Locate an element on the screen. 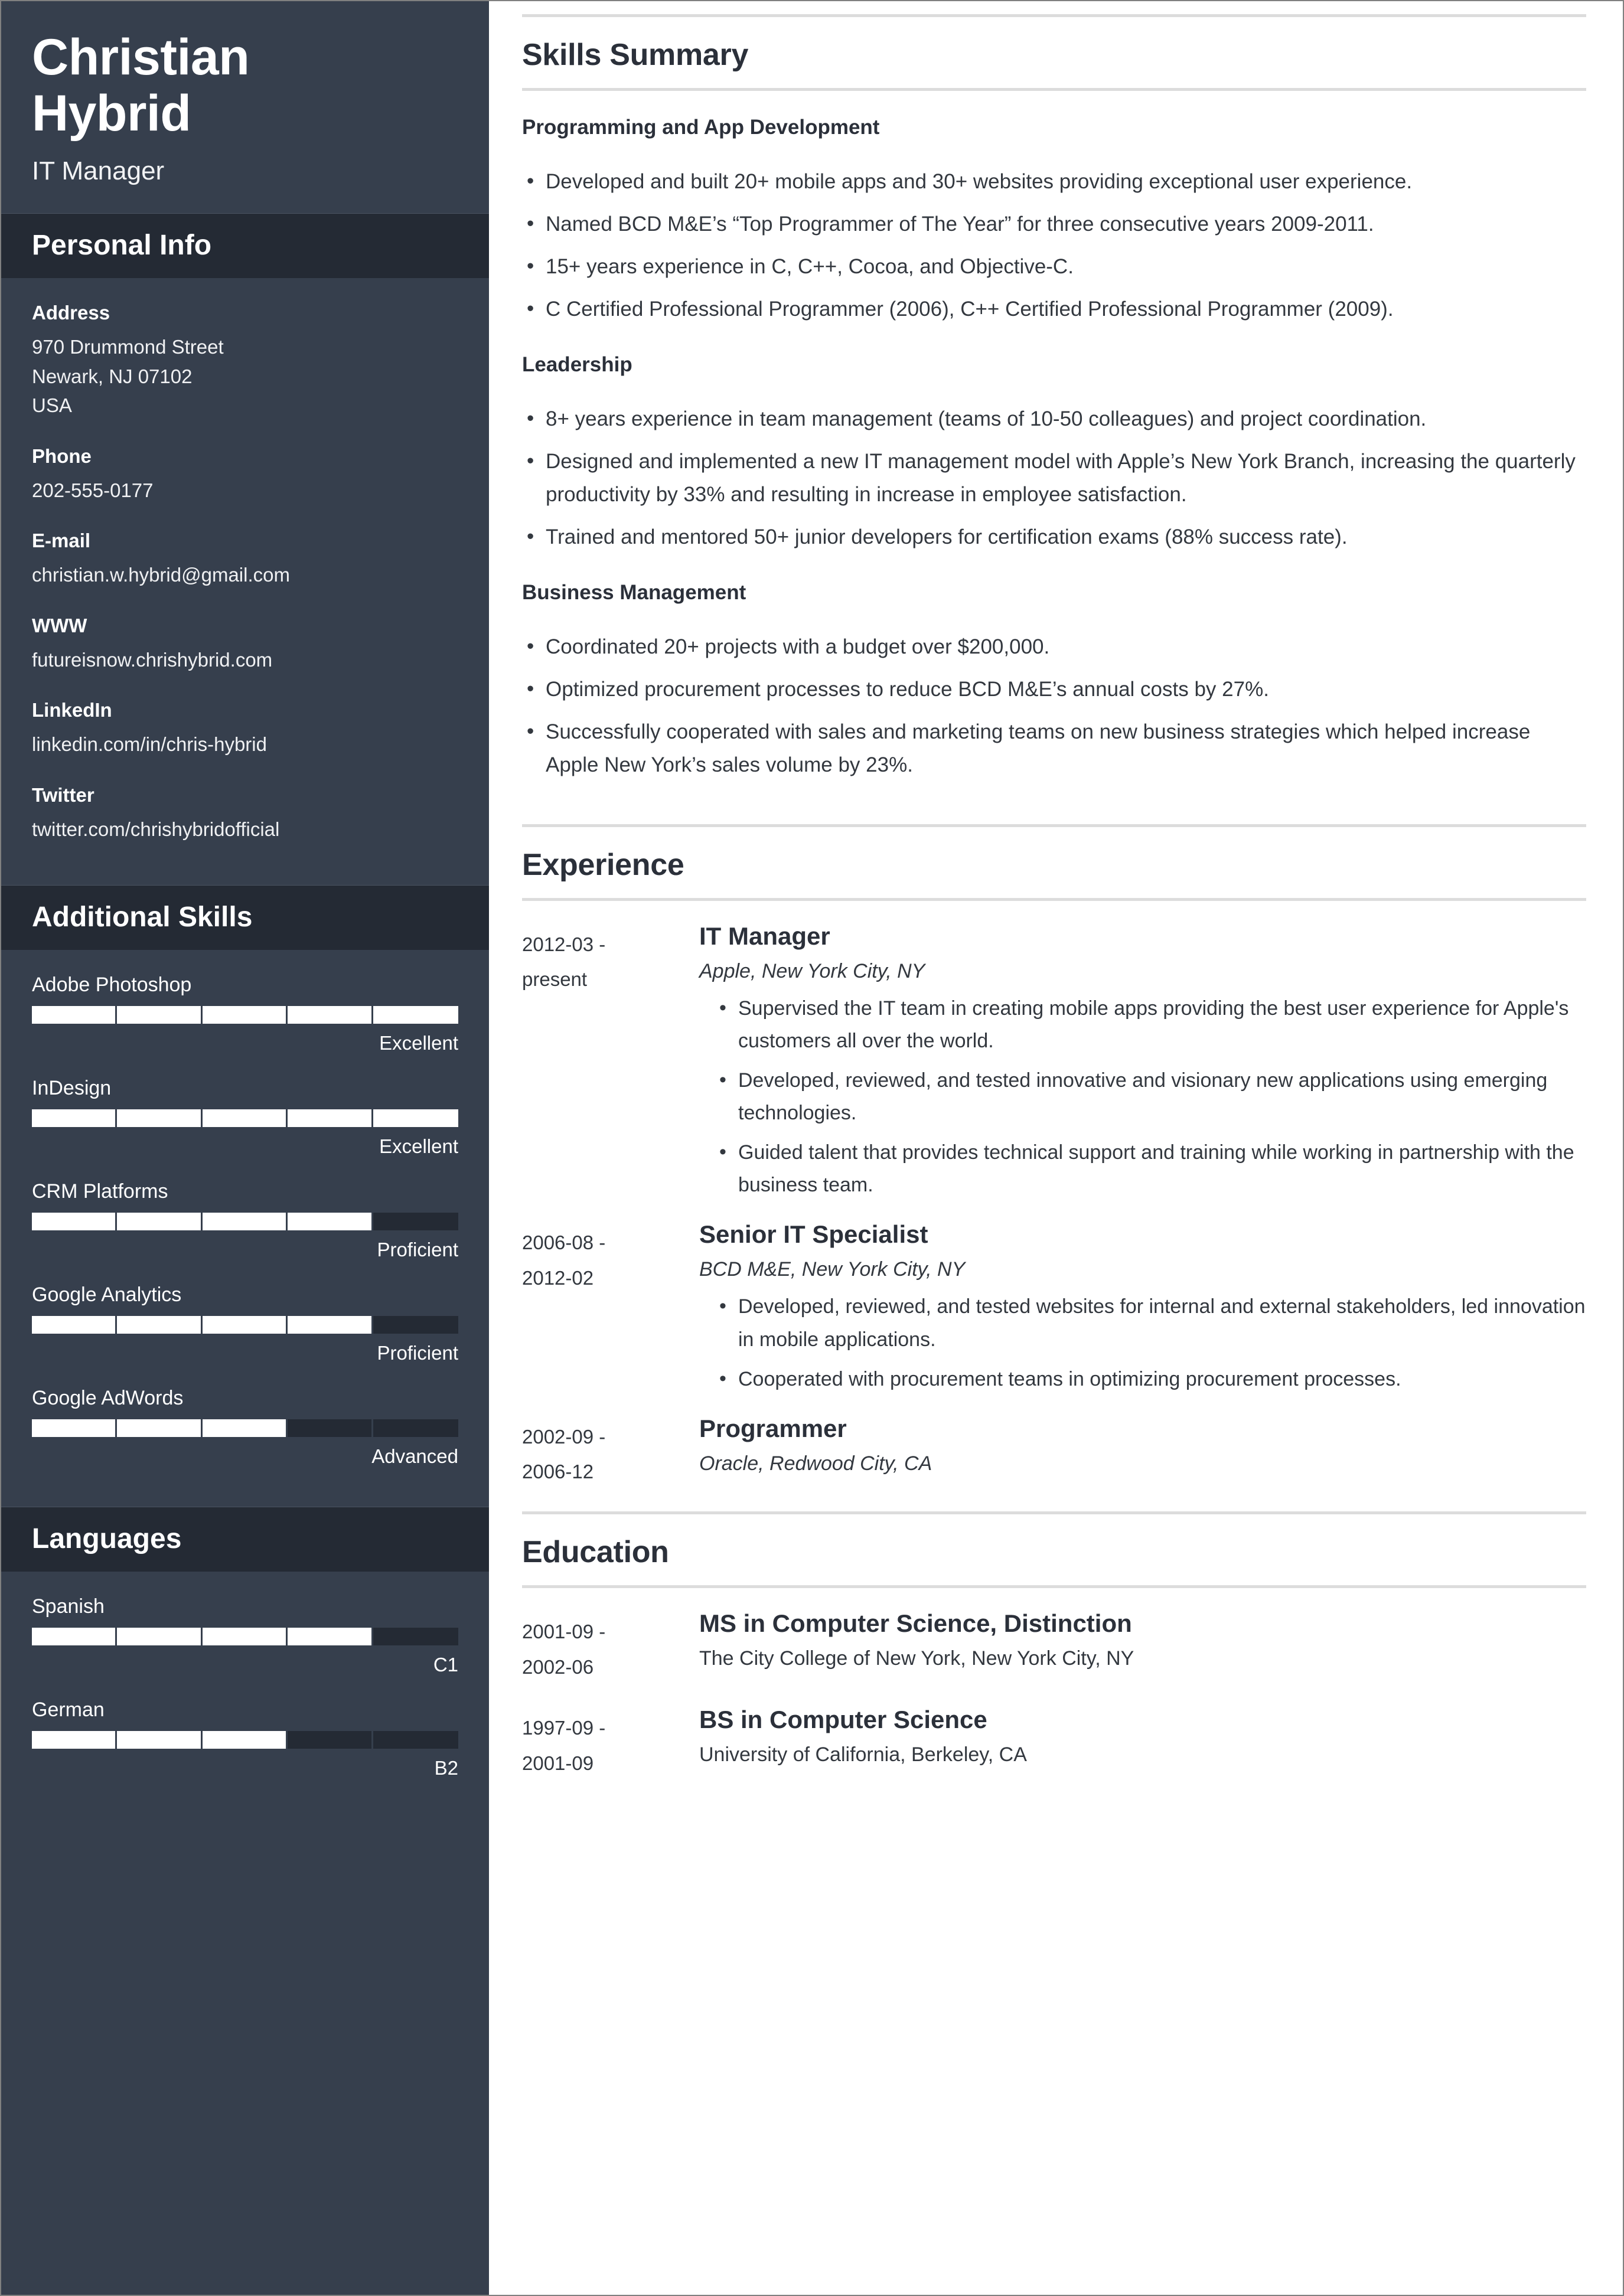 The height and width of the screenshot is (2296, 1624). skills-group-subheading: Leadership is located at coordinates (577, 364).